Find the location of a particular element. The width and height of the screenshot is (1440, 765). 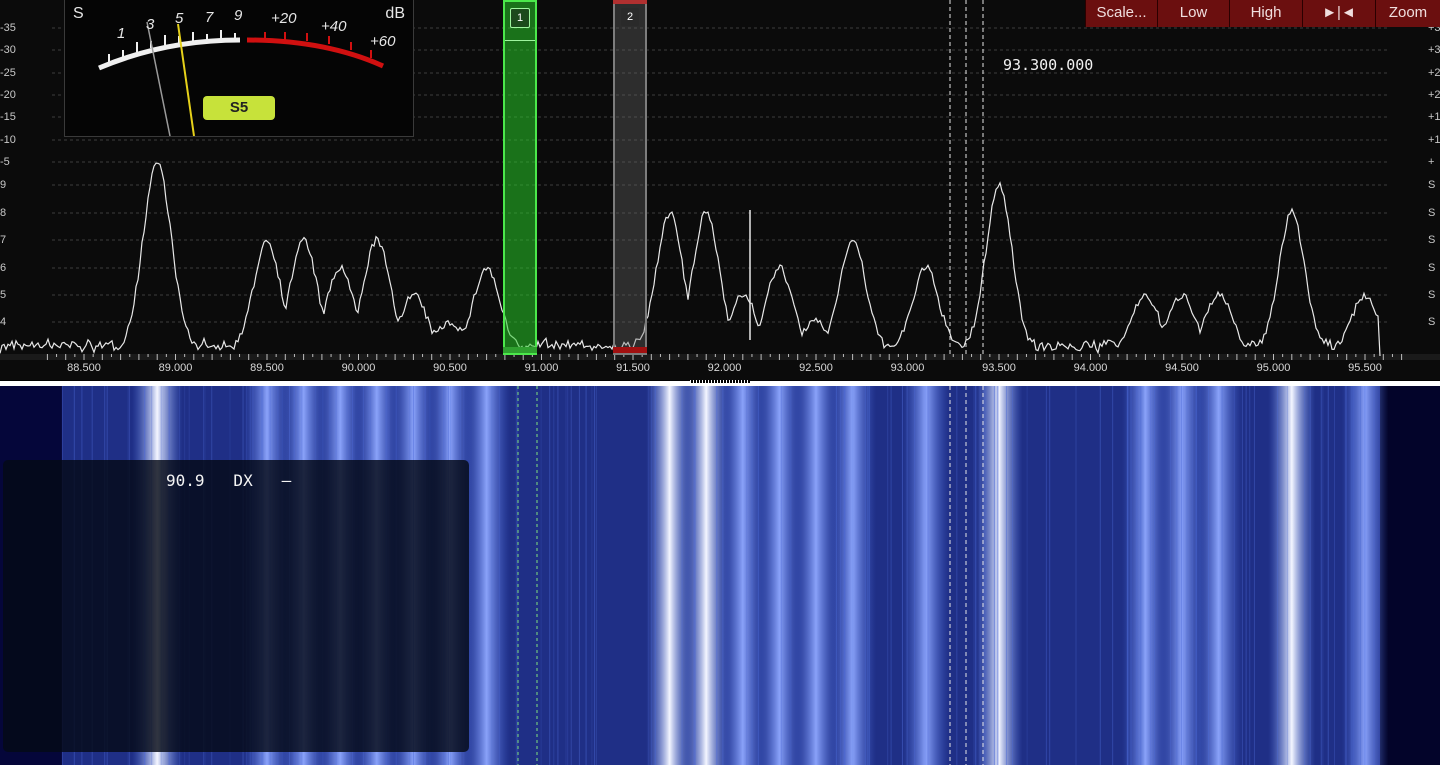

left-axis-label: 6 is located at coordinates (3, 268).